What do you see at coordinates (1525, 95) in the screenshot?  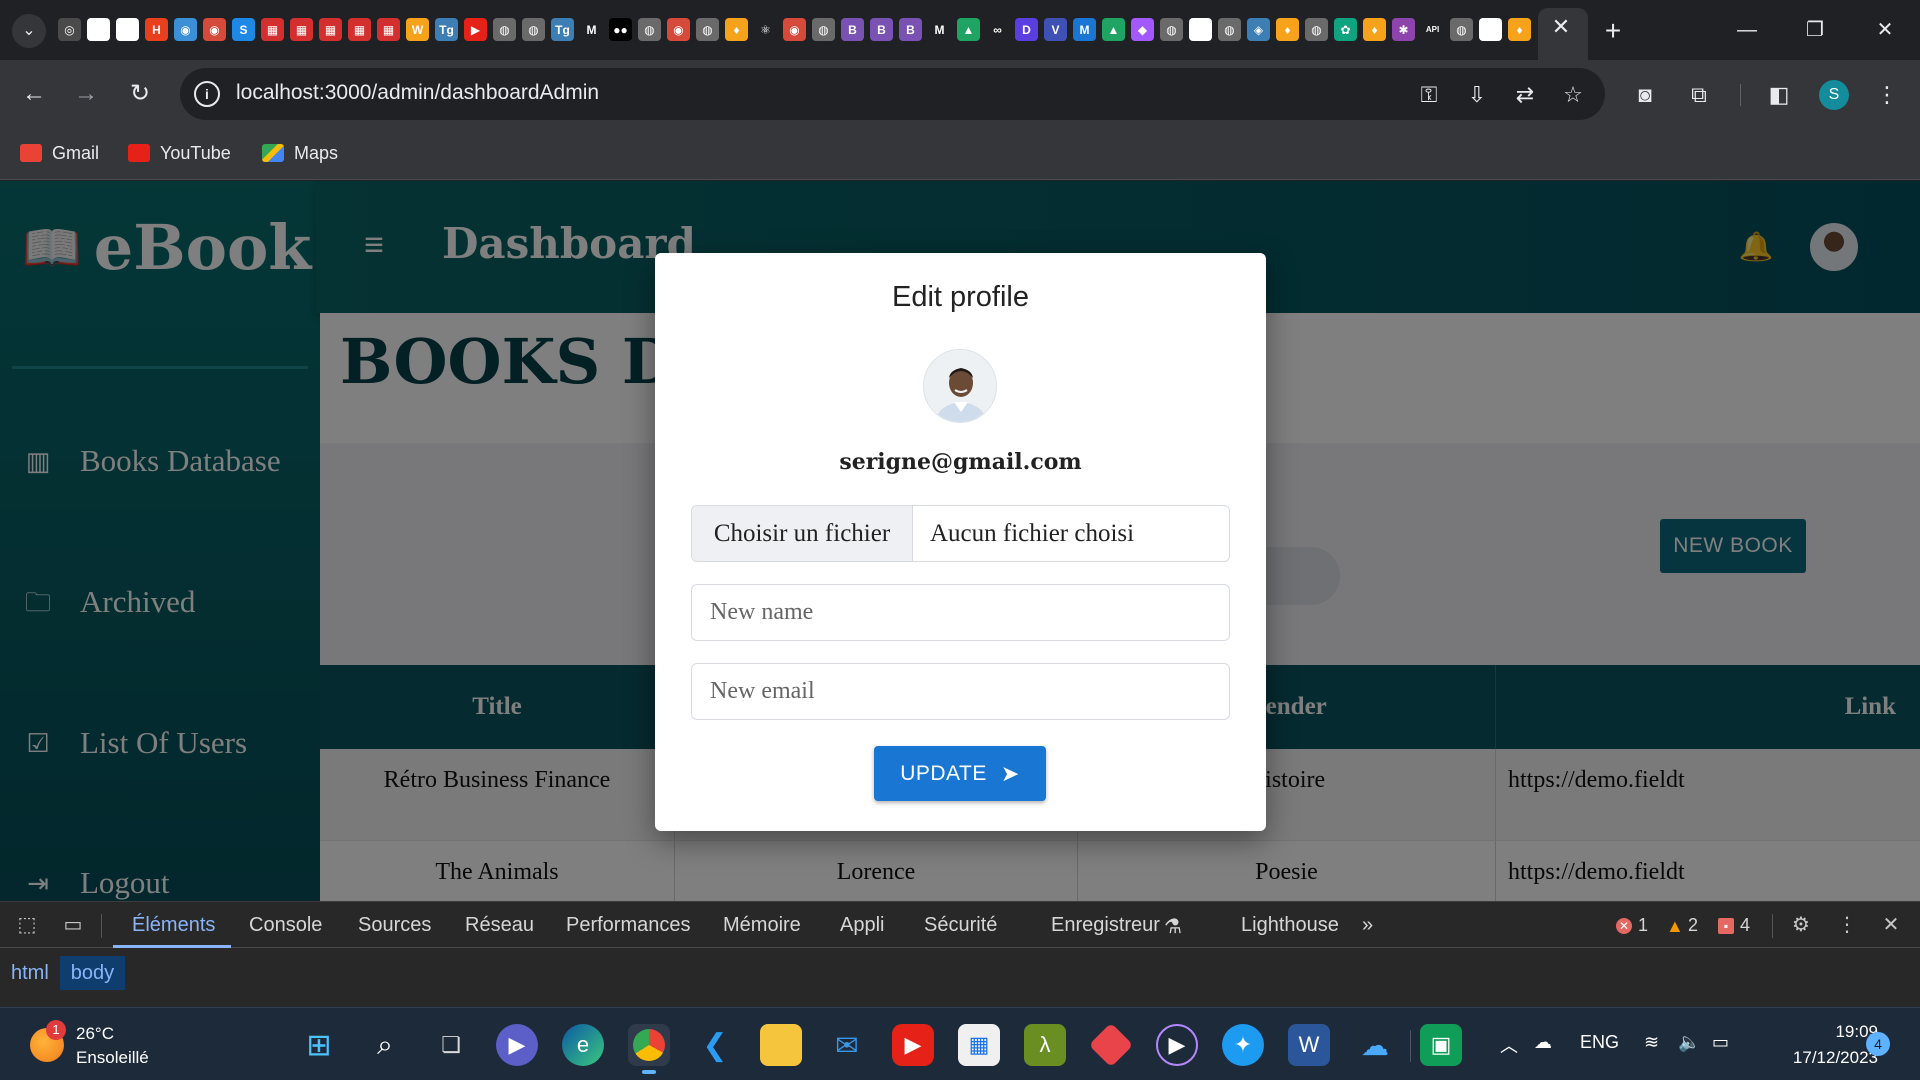 I see `translate-icon: ⇄` at bounding box center [1525, 95].